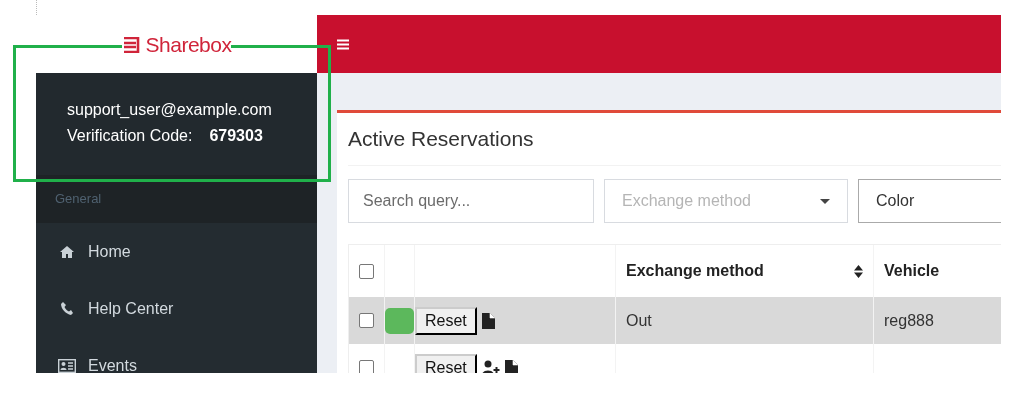  What do you see at coordinates (639, 320) in the screenshot?
I see `table-cell: Out` at bounding box center [639, 320].